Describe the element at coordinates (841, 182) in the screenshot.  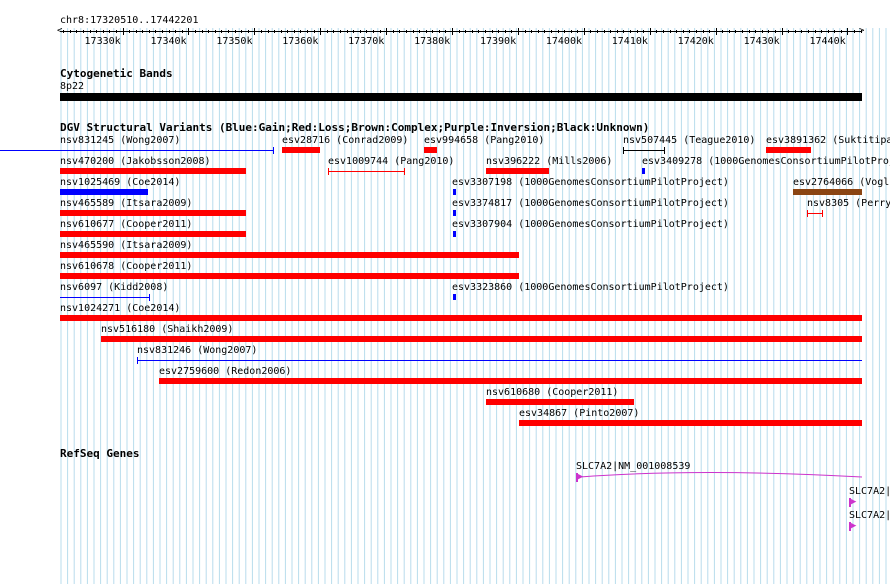
I see `variant-label: esv2764066 (Vogler2010)` at that location.